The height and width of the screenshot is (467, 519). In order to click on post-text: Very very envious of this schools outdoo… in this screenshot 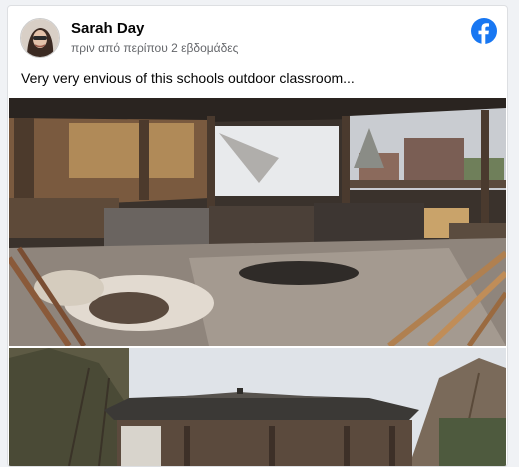, I will do `click(188, 78)`.